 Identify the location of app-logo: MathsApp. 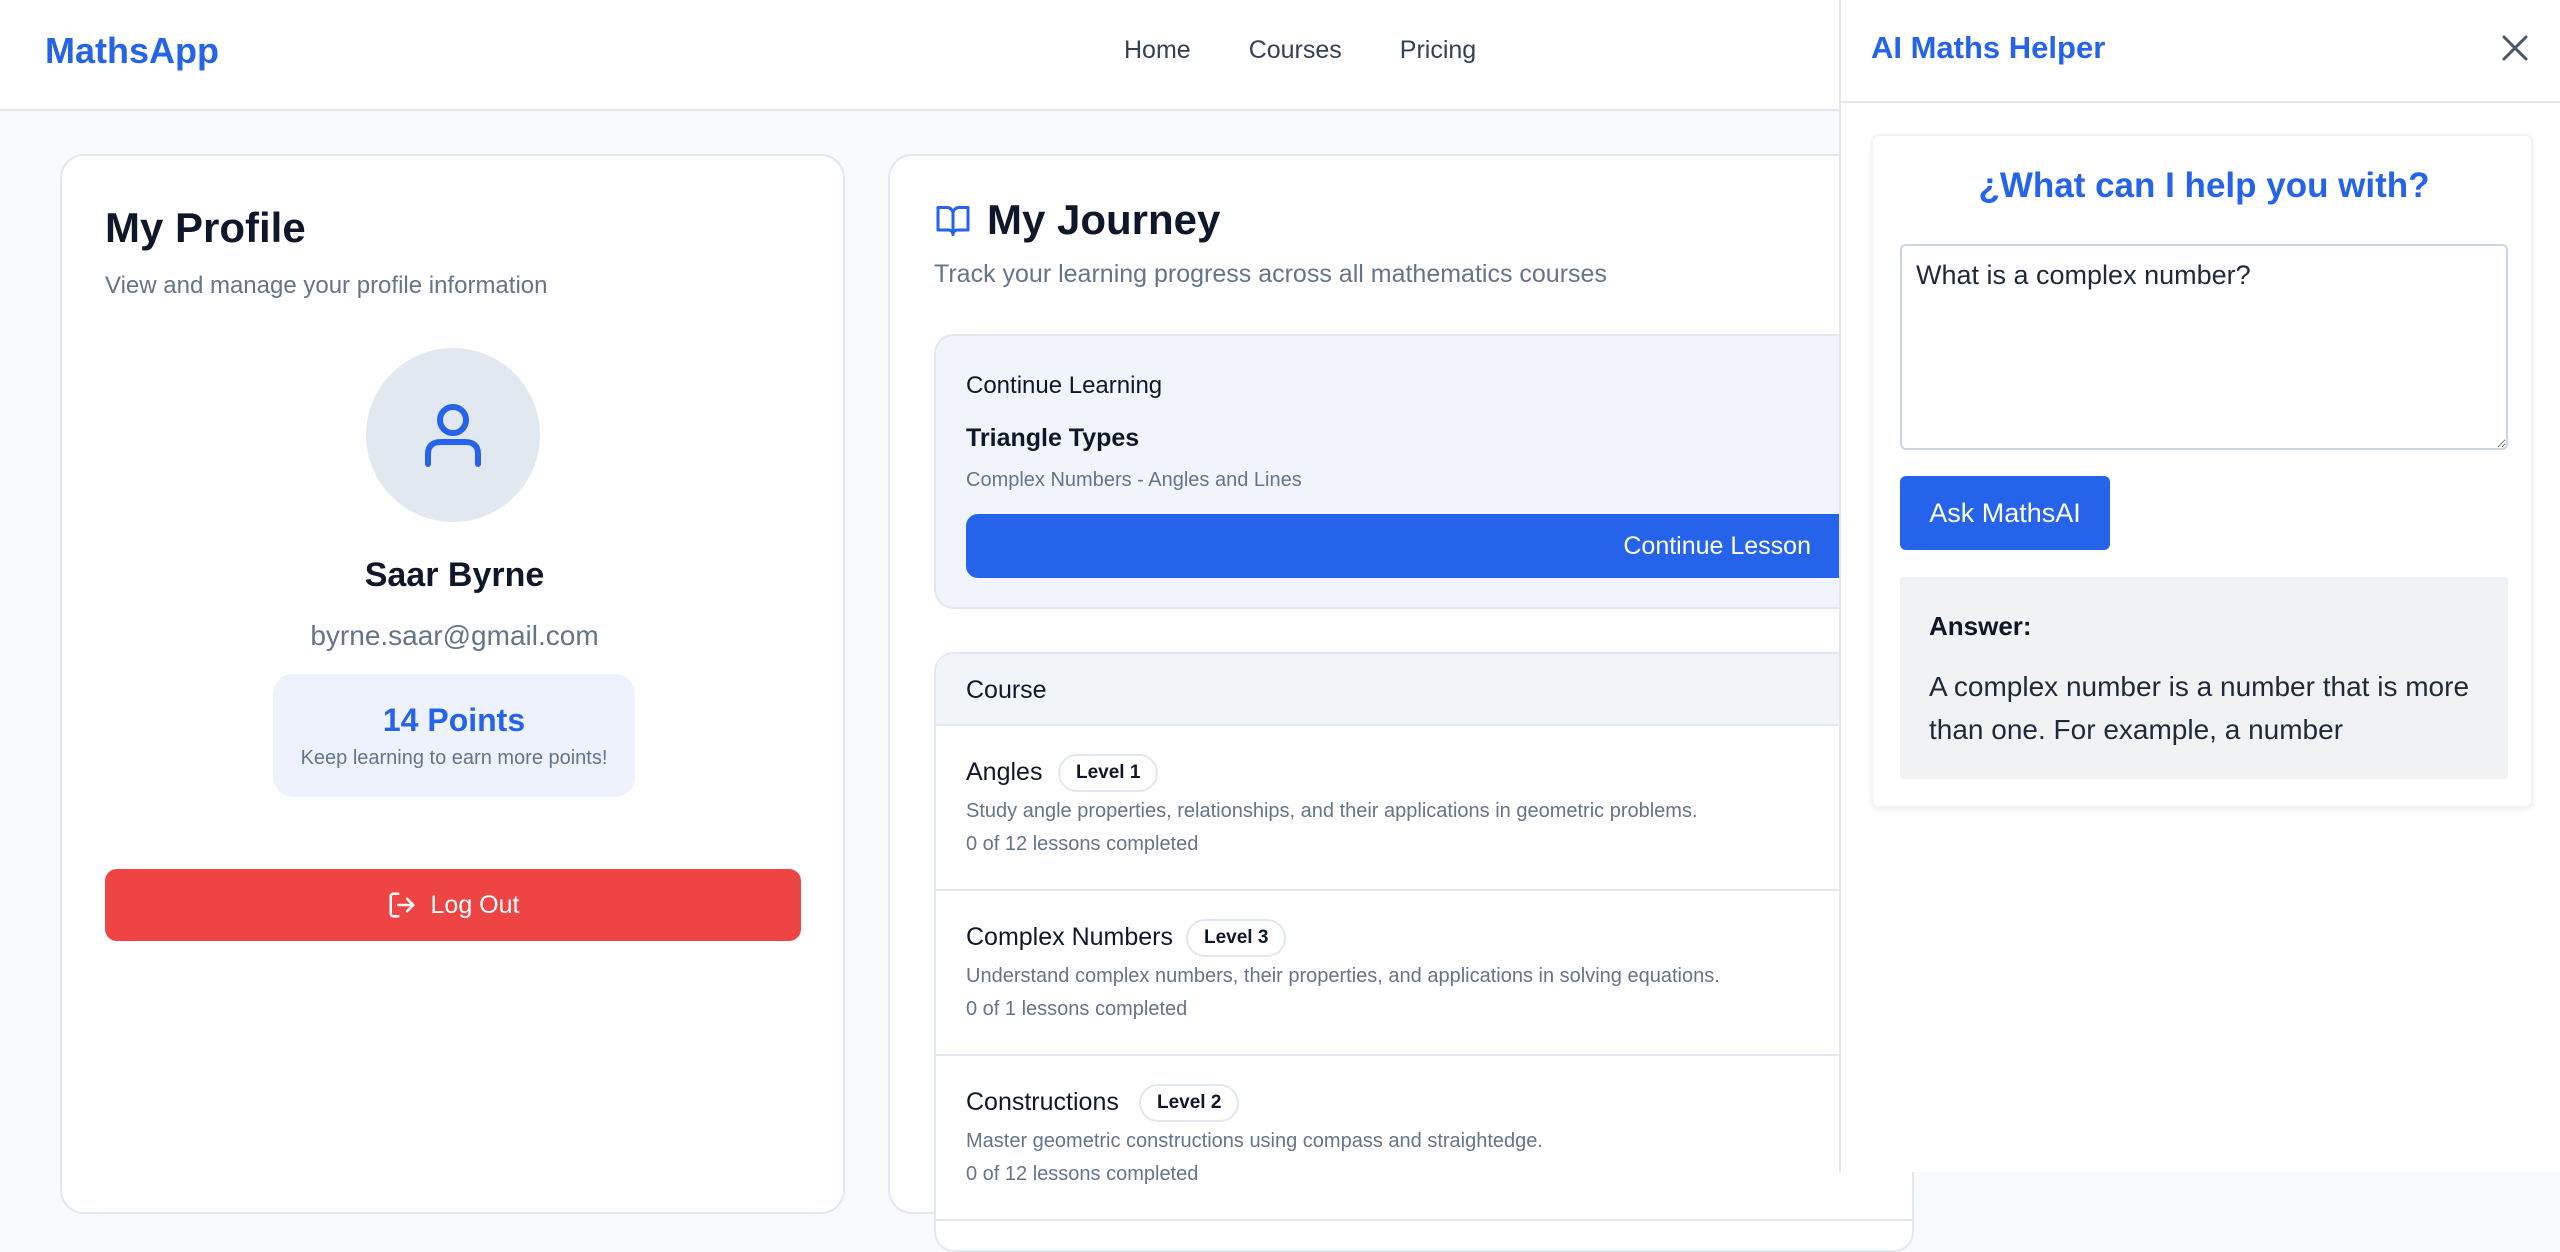
(132, 51).